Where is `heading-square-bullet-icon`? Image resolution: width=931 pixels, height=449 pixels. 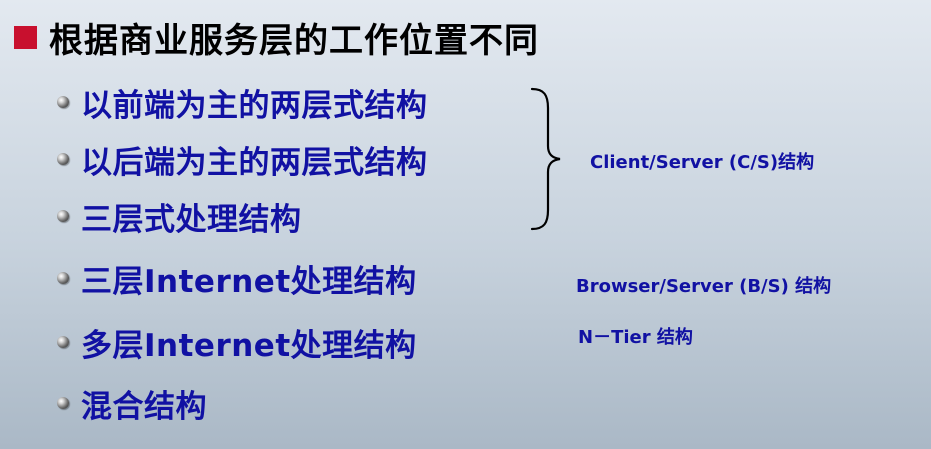 heading-square-bullet-icon is located at coordinates (25, 37).